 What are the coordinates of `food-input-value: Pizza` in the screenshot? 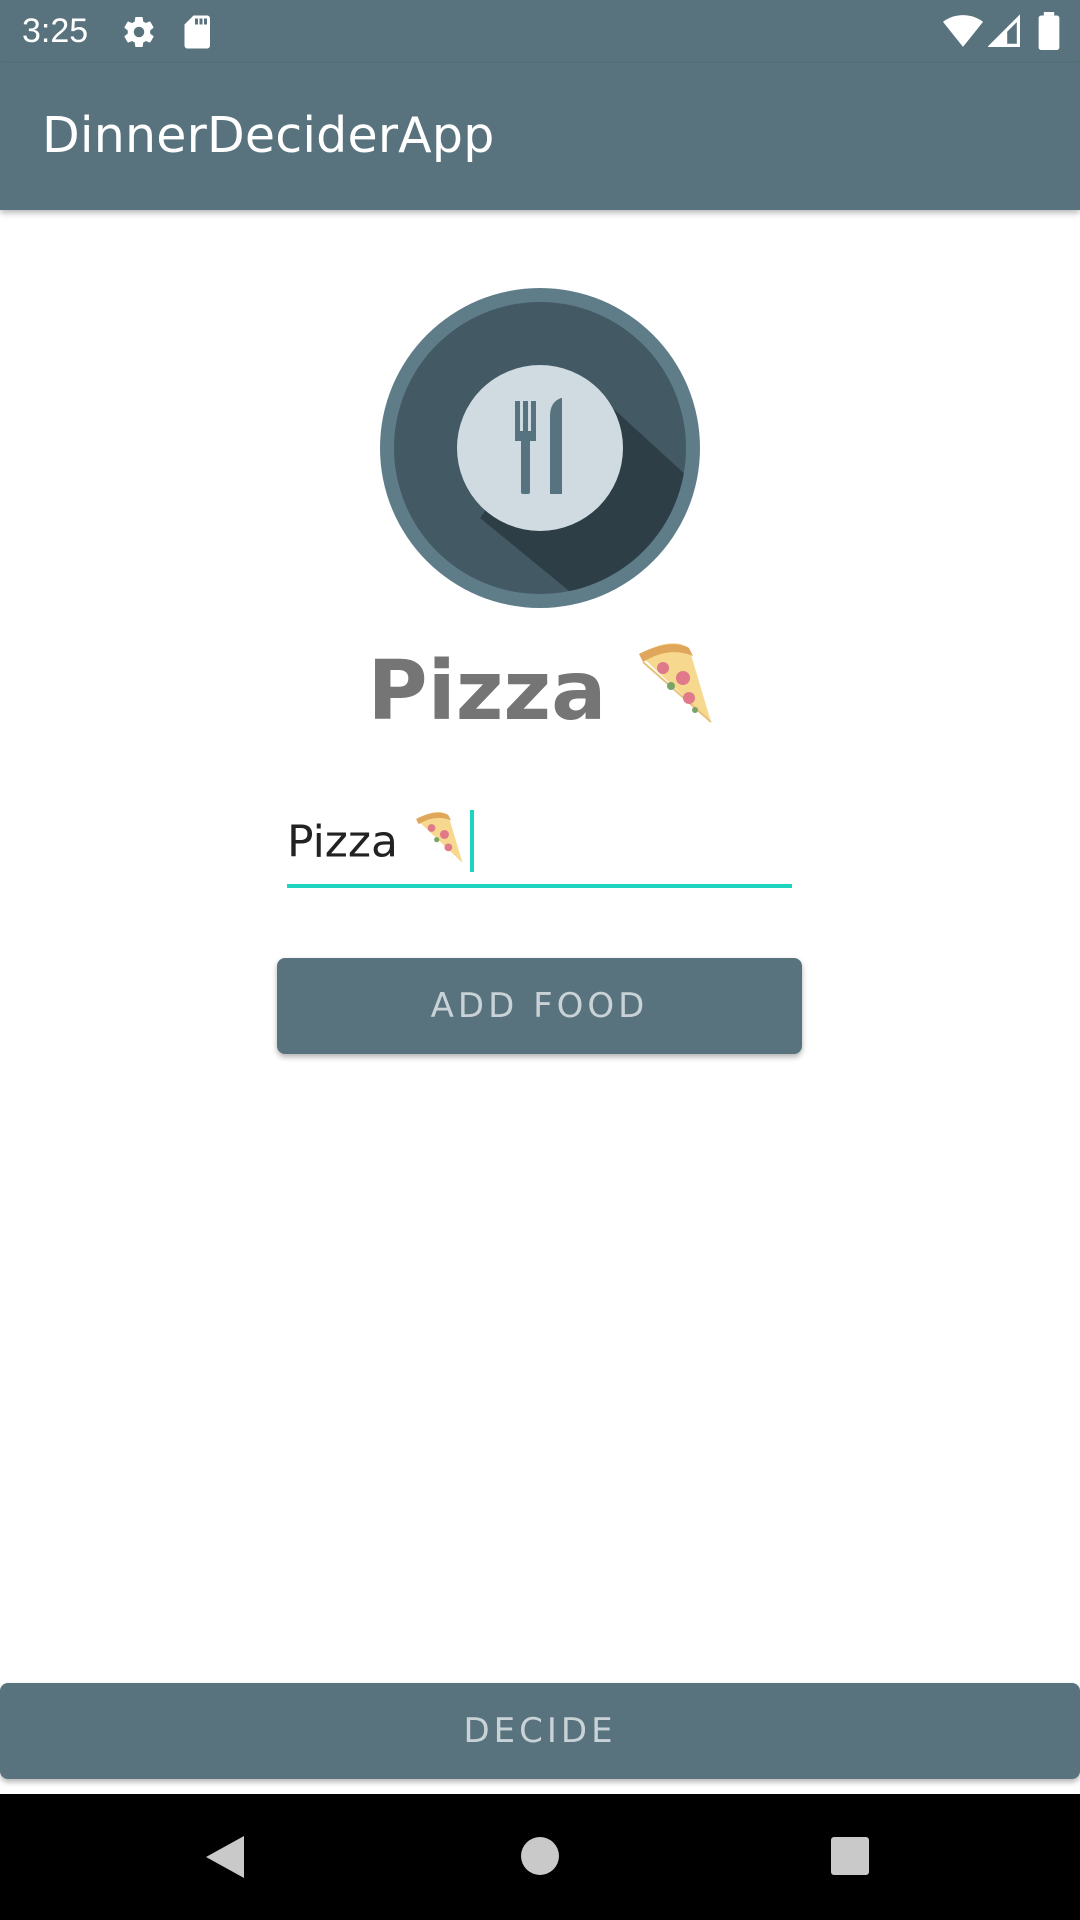 It's located at (375, 844).